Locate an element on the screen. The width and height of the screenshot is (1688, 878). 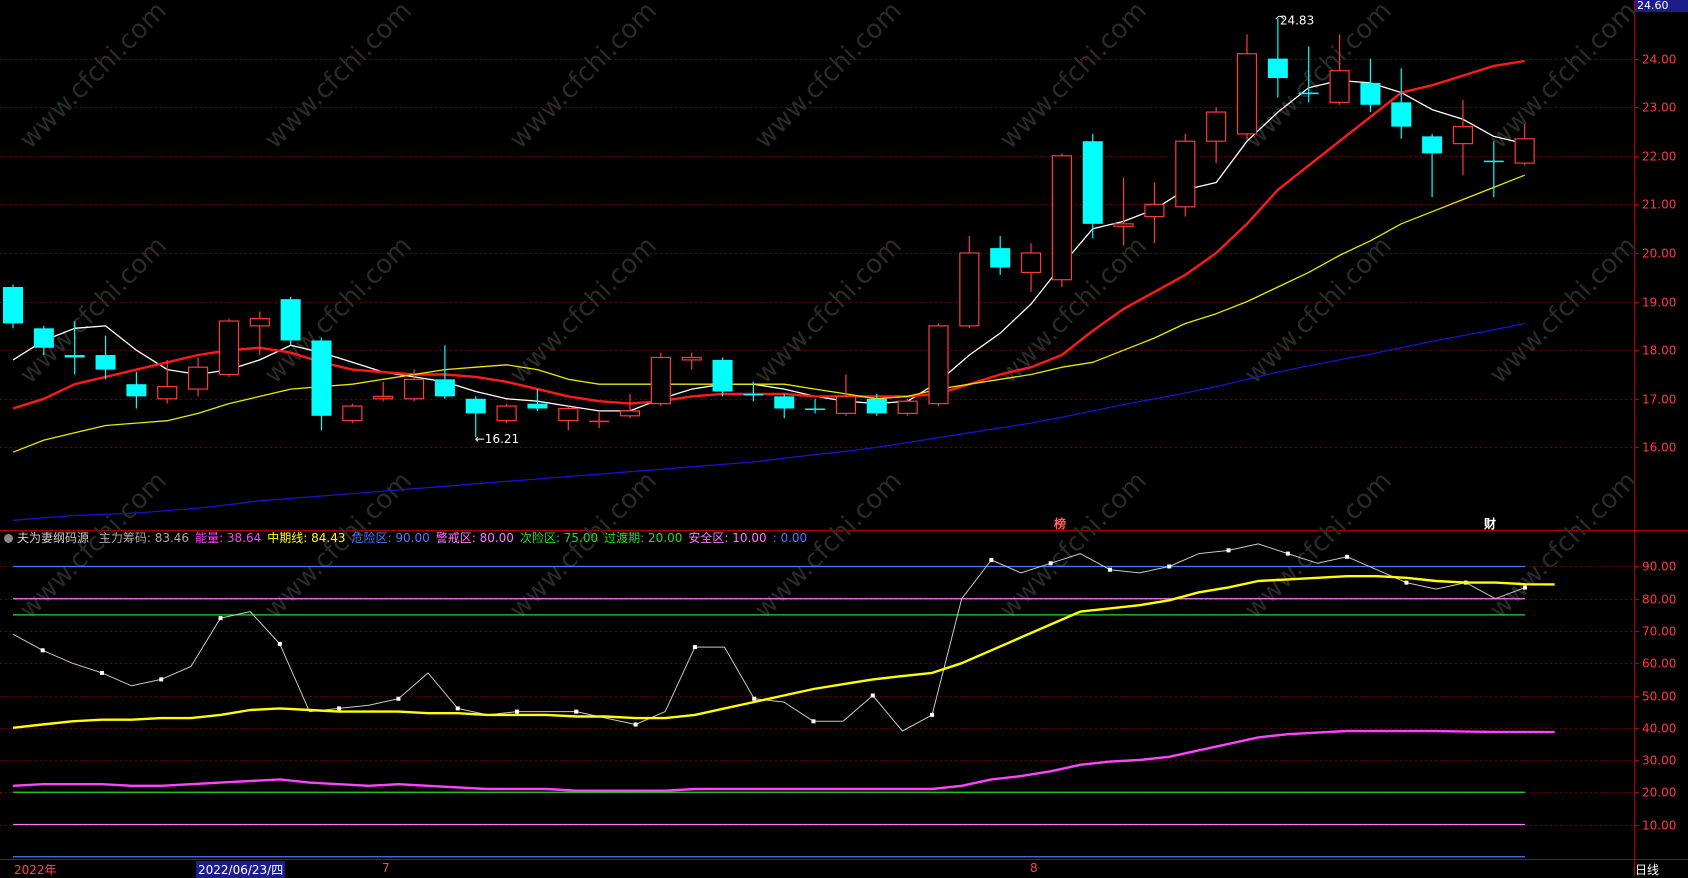
price-tick-label: 20.00 is located at coordinates (1659, 254).